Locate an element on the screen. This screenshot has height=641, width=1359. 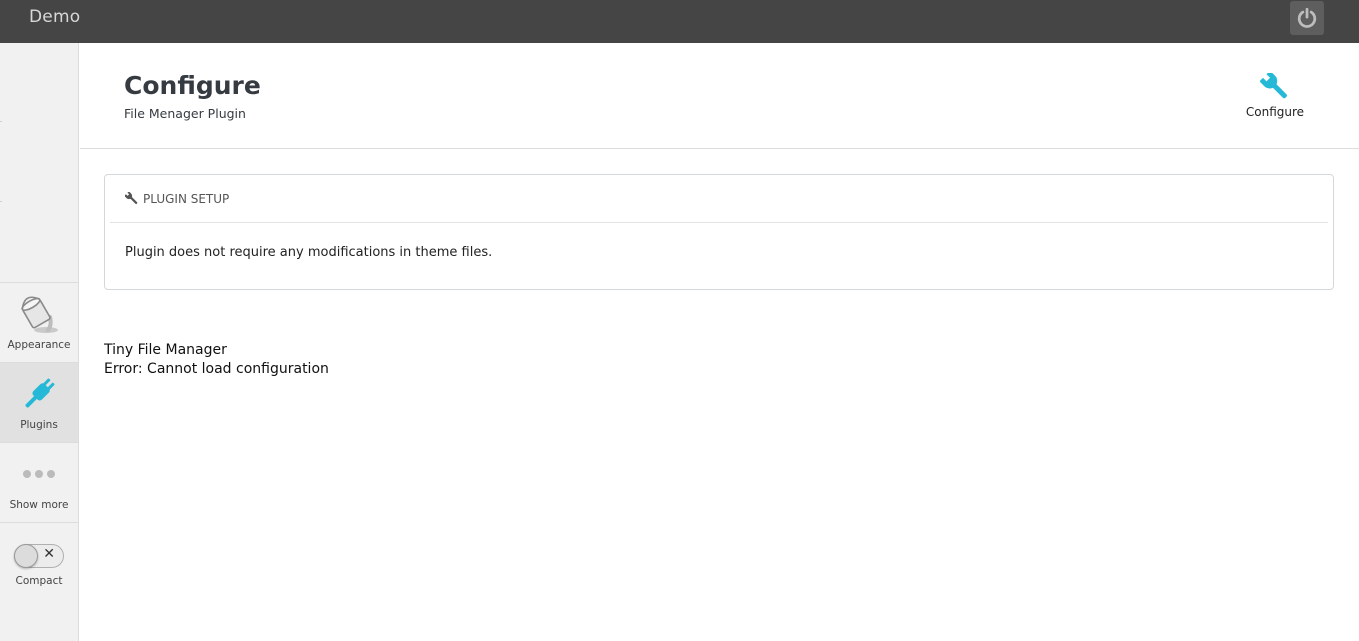
sidebar-item-plugins: Plugins is located at coordinates (39, 402).